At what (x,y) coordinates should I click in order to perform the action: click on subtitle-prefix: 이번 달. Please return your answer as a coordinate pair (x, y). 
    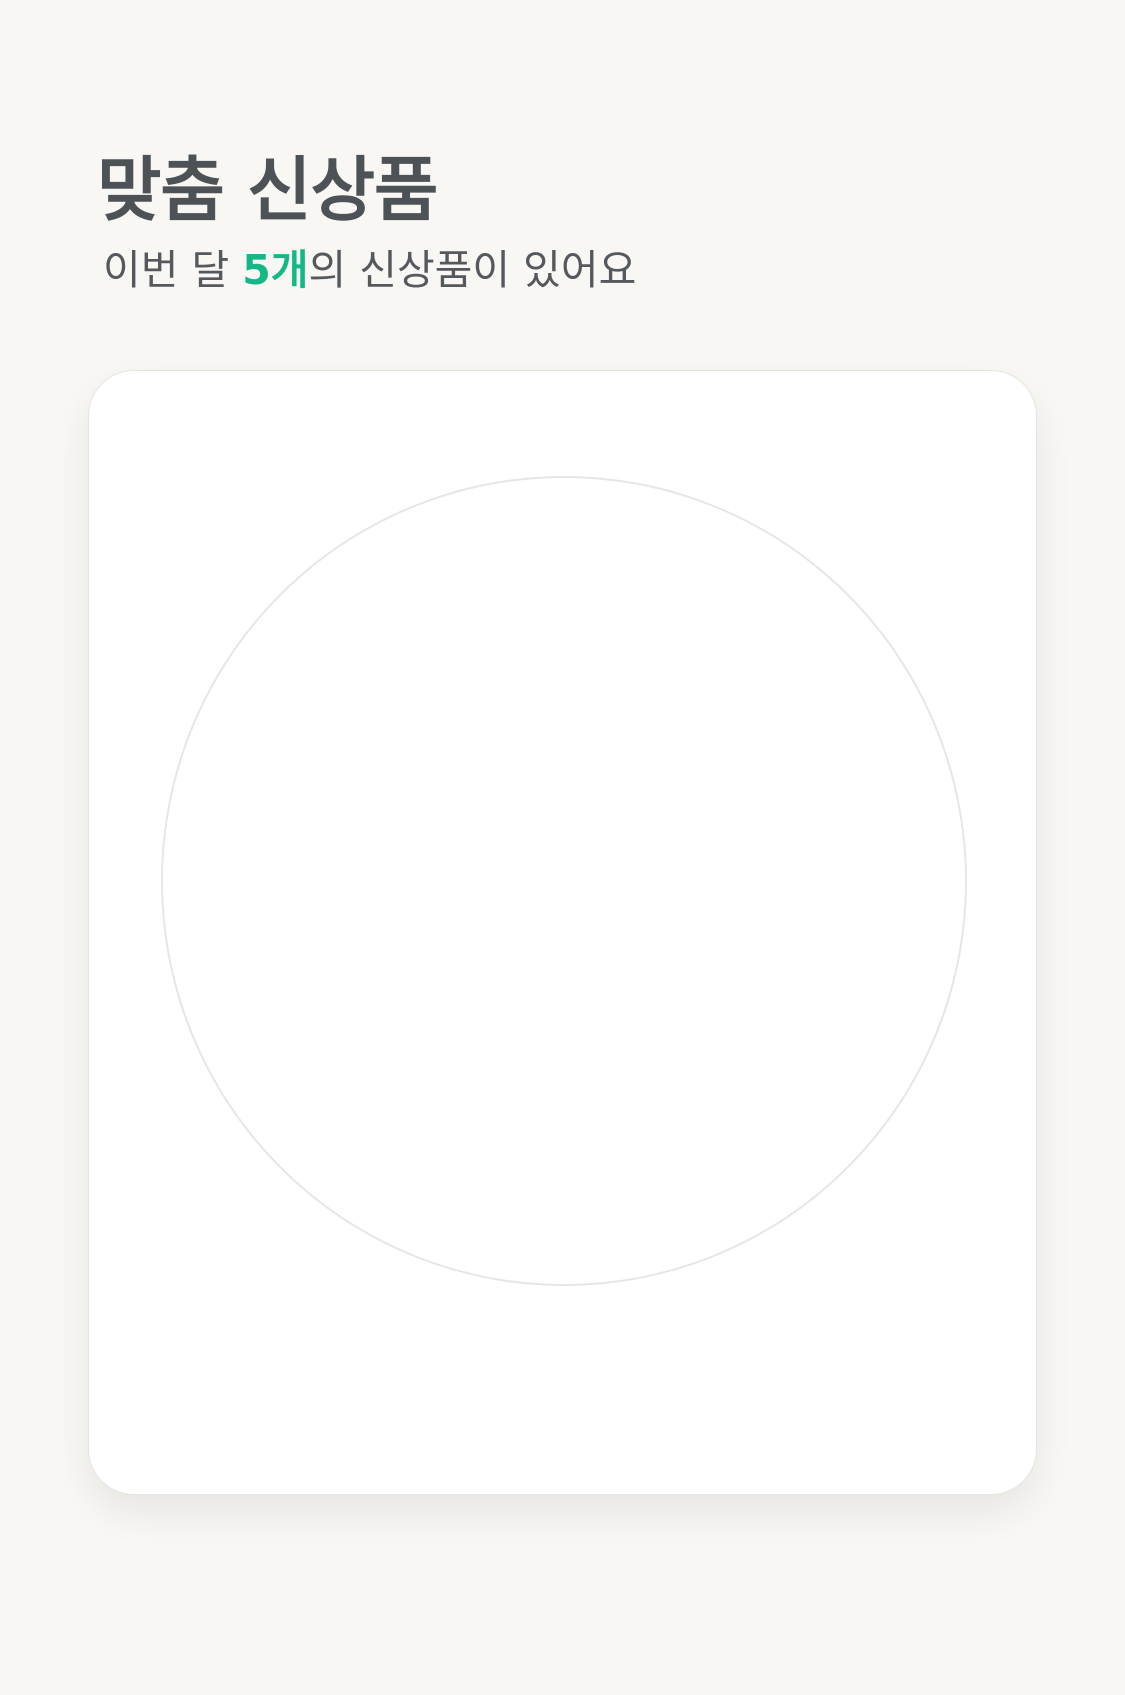
    Looking at the image, I should click on (173, 270).